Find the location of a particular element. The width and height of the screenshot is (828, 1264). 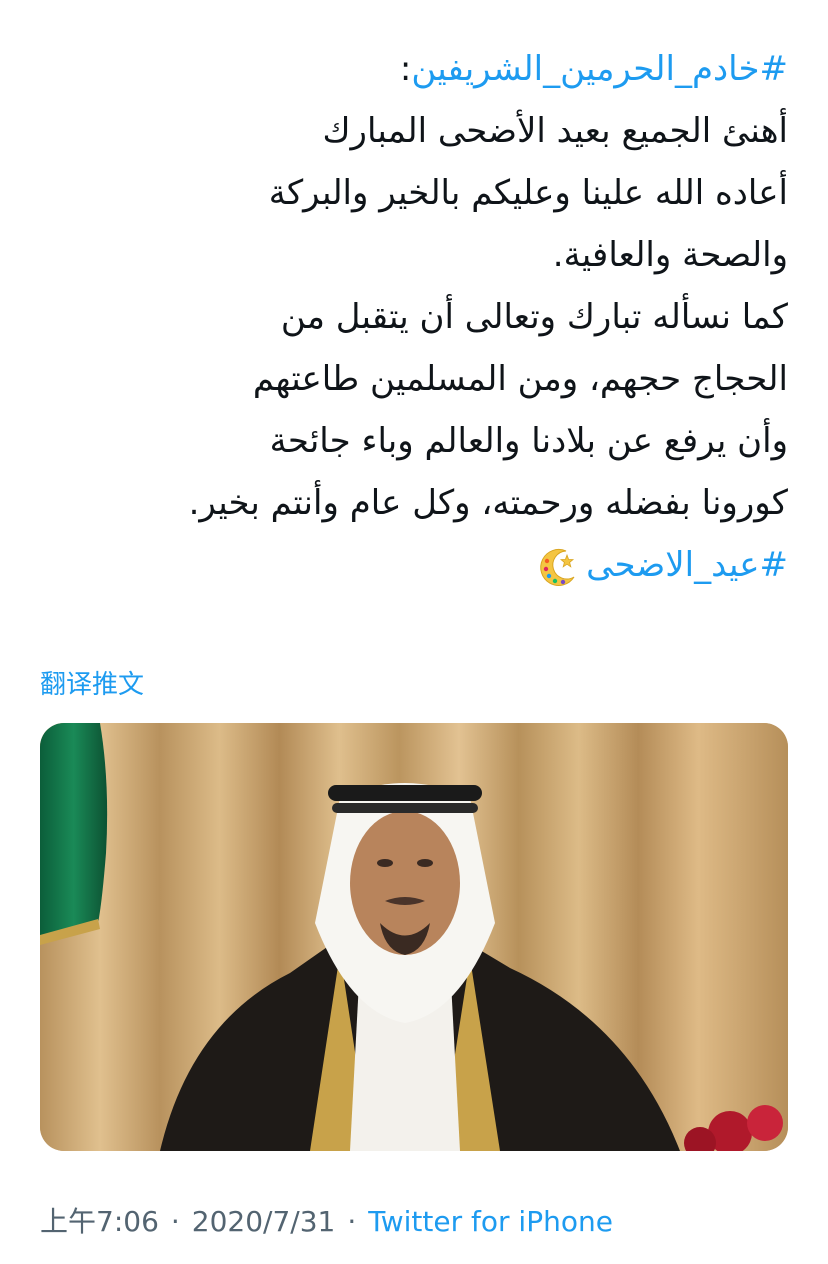

hashtag-eid-link: #عيد_الاضحى is located at coordinates (687, 565).